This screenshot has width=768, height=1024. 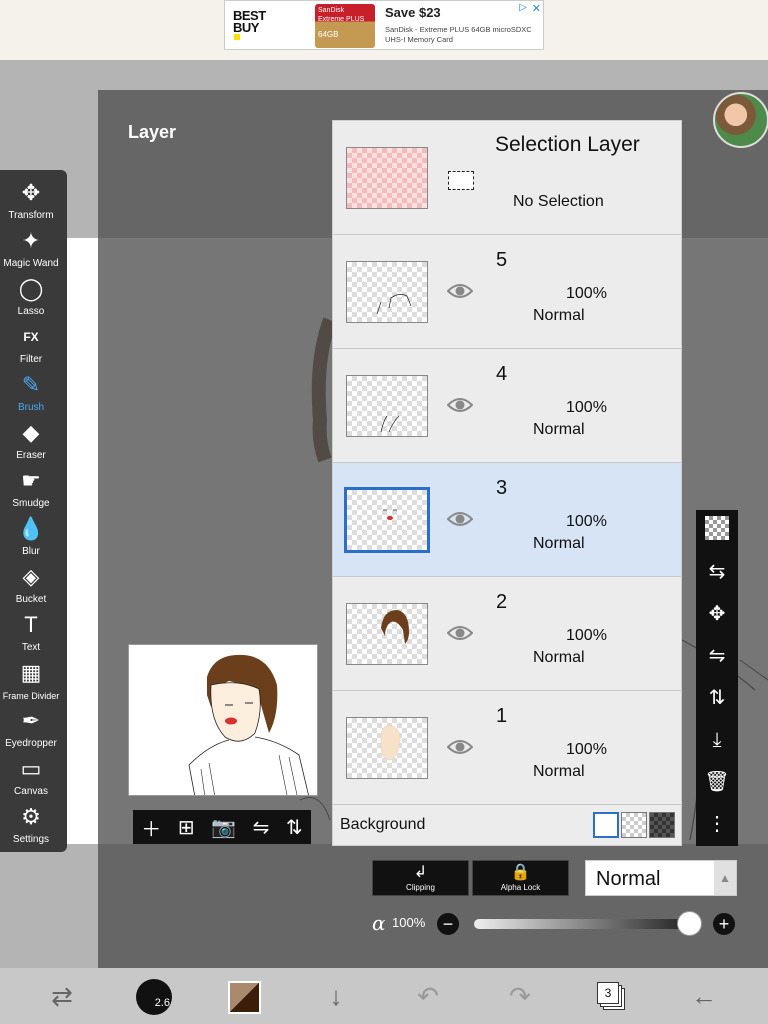 What do you see at coordinates (31, 407) in the screenshot?
I see `tool-label: Brush` at bounding box center [31, 407].